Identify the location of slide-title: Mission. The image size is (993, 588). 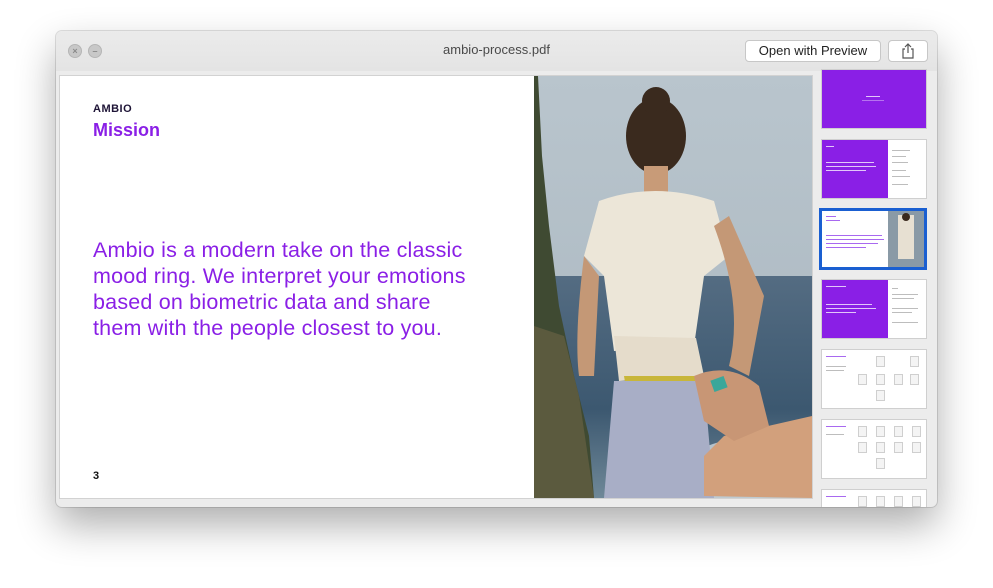
(127, 130).